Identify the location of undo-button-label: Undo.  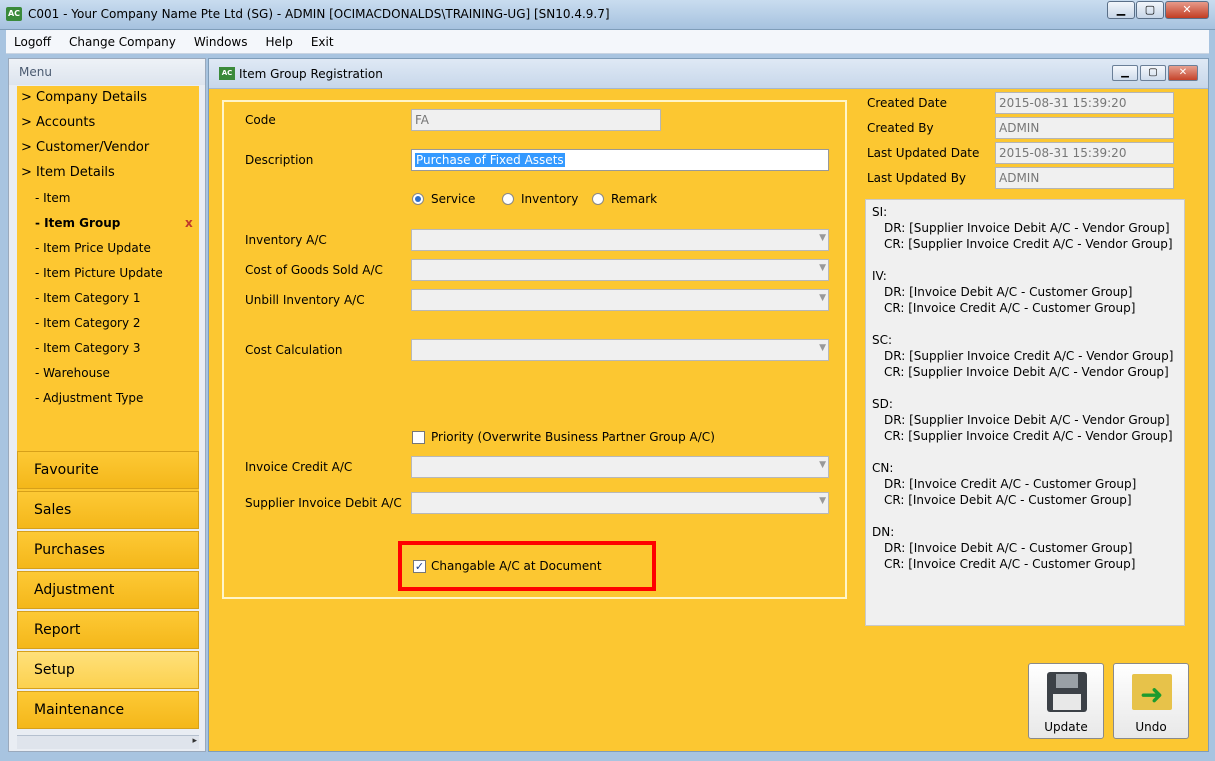
(1151, 727).